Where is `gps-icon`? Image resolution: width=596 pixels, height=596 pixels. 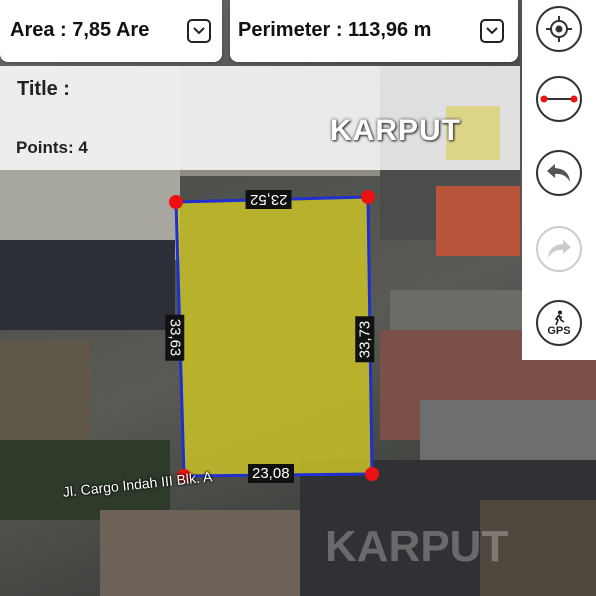
gps-icon is located at coordinates (559, 317).